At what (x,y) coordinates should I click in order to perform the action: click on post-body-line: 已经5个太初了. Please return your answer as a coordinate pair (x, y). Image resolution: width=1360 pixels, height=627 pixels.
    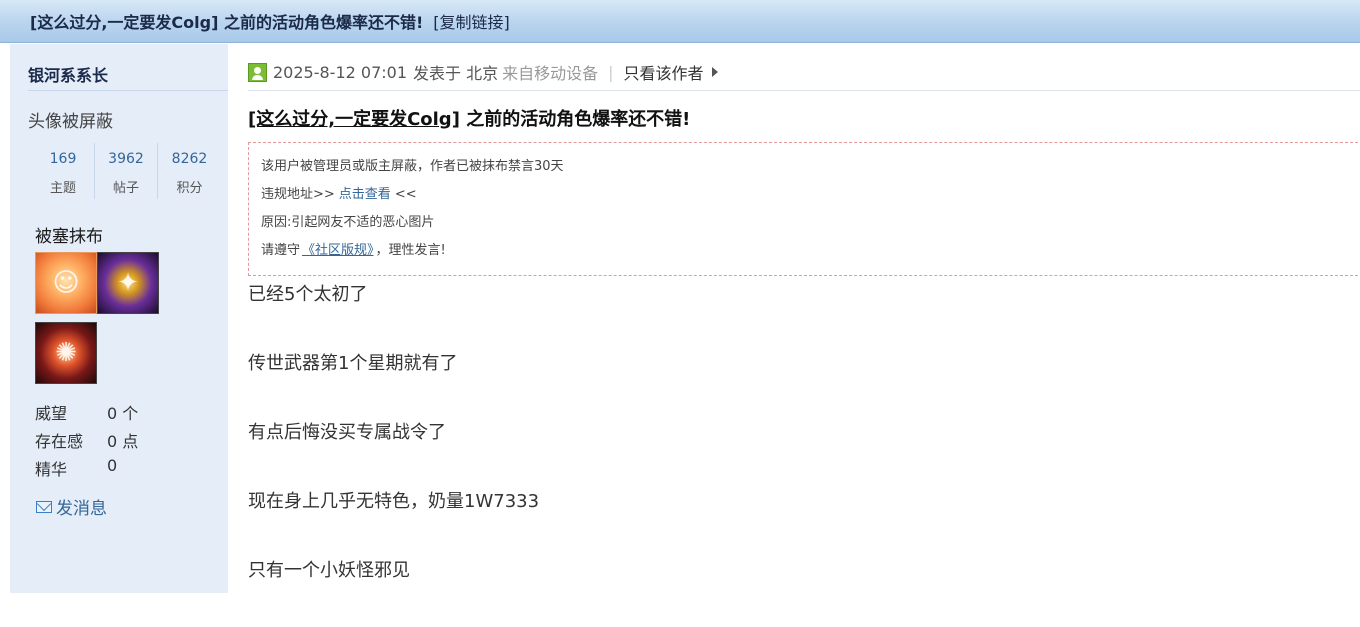
    Looking at the image, I should click on (308, 294).